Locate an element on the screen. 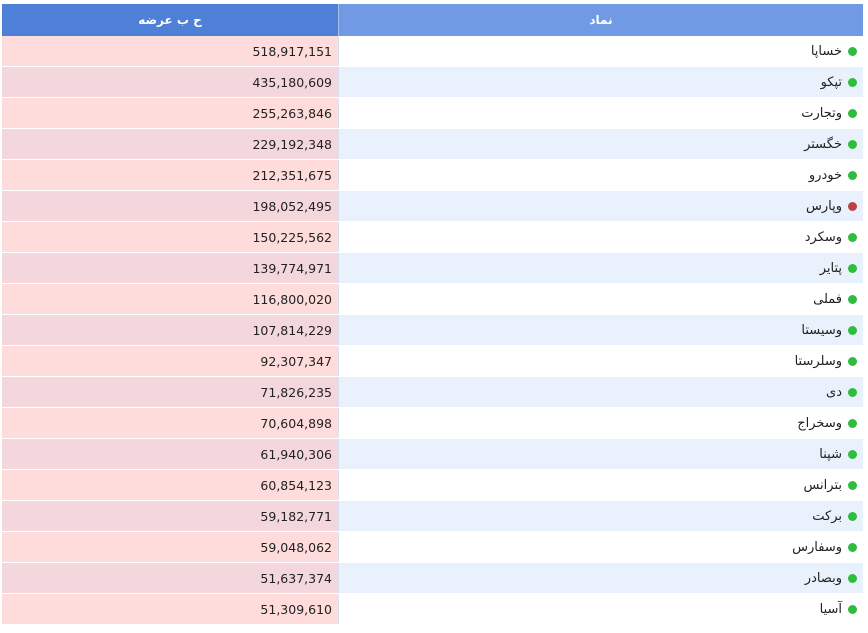 The image size is (868, 633). supply-value-cell: 71,826,235 is located at coordinates (170, 392).